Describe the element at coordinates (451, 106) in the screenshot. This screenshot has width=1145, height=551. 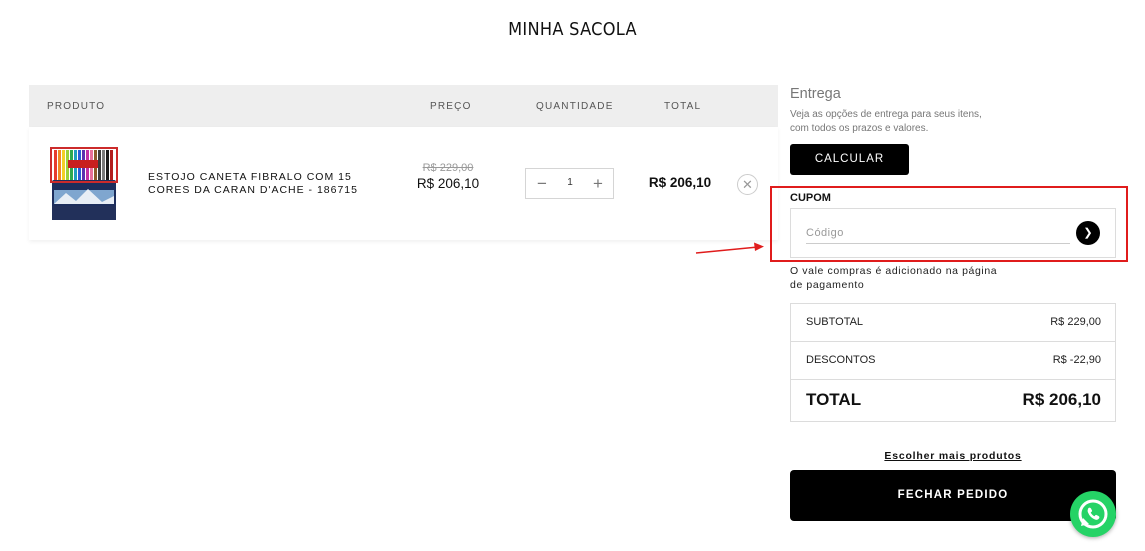
I see `column-header-price: PREÇO` at that location.